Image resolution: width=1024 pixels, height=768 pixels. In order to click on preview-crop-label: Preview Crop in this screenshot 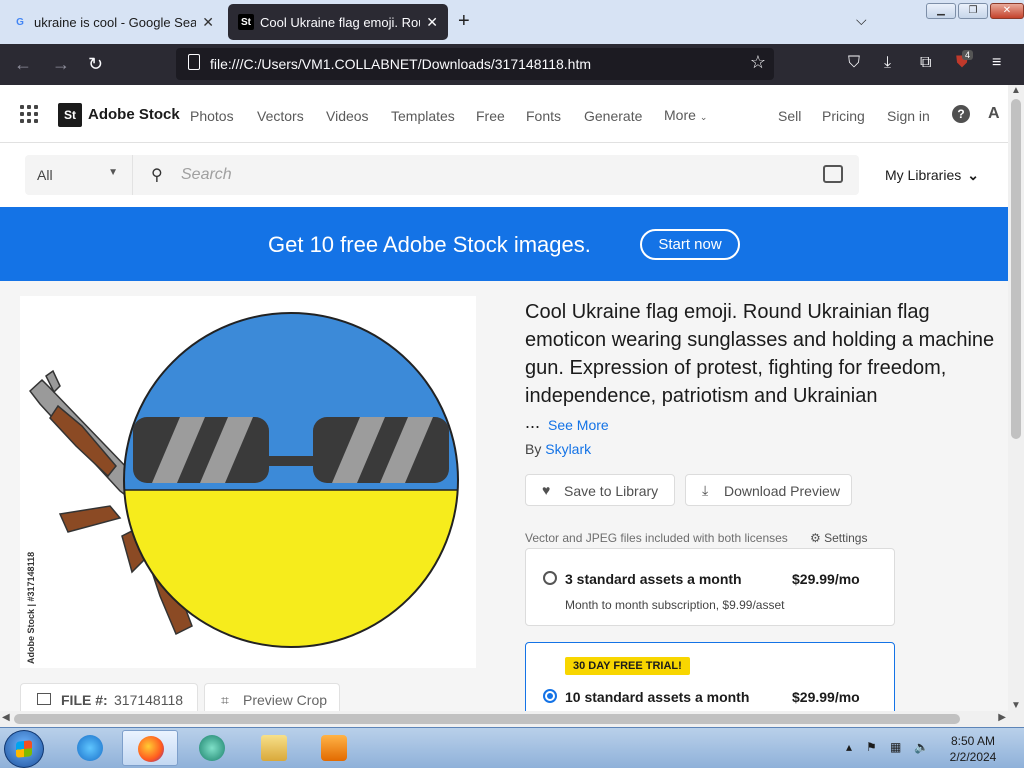, I will do `click(285, 700)`.